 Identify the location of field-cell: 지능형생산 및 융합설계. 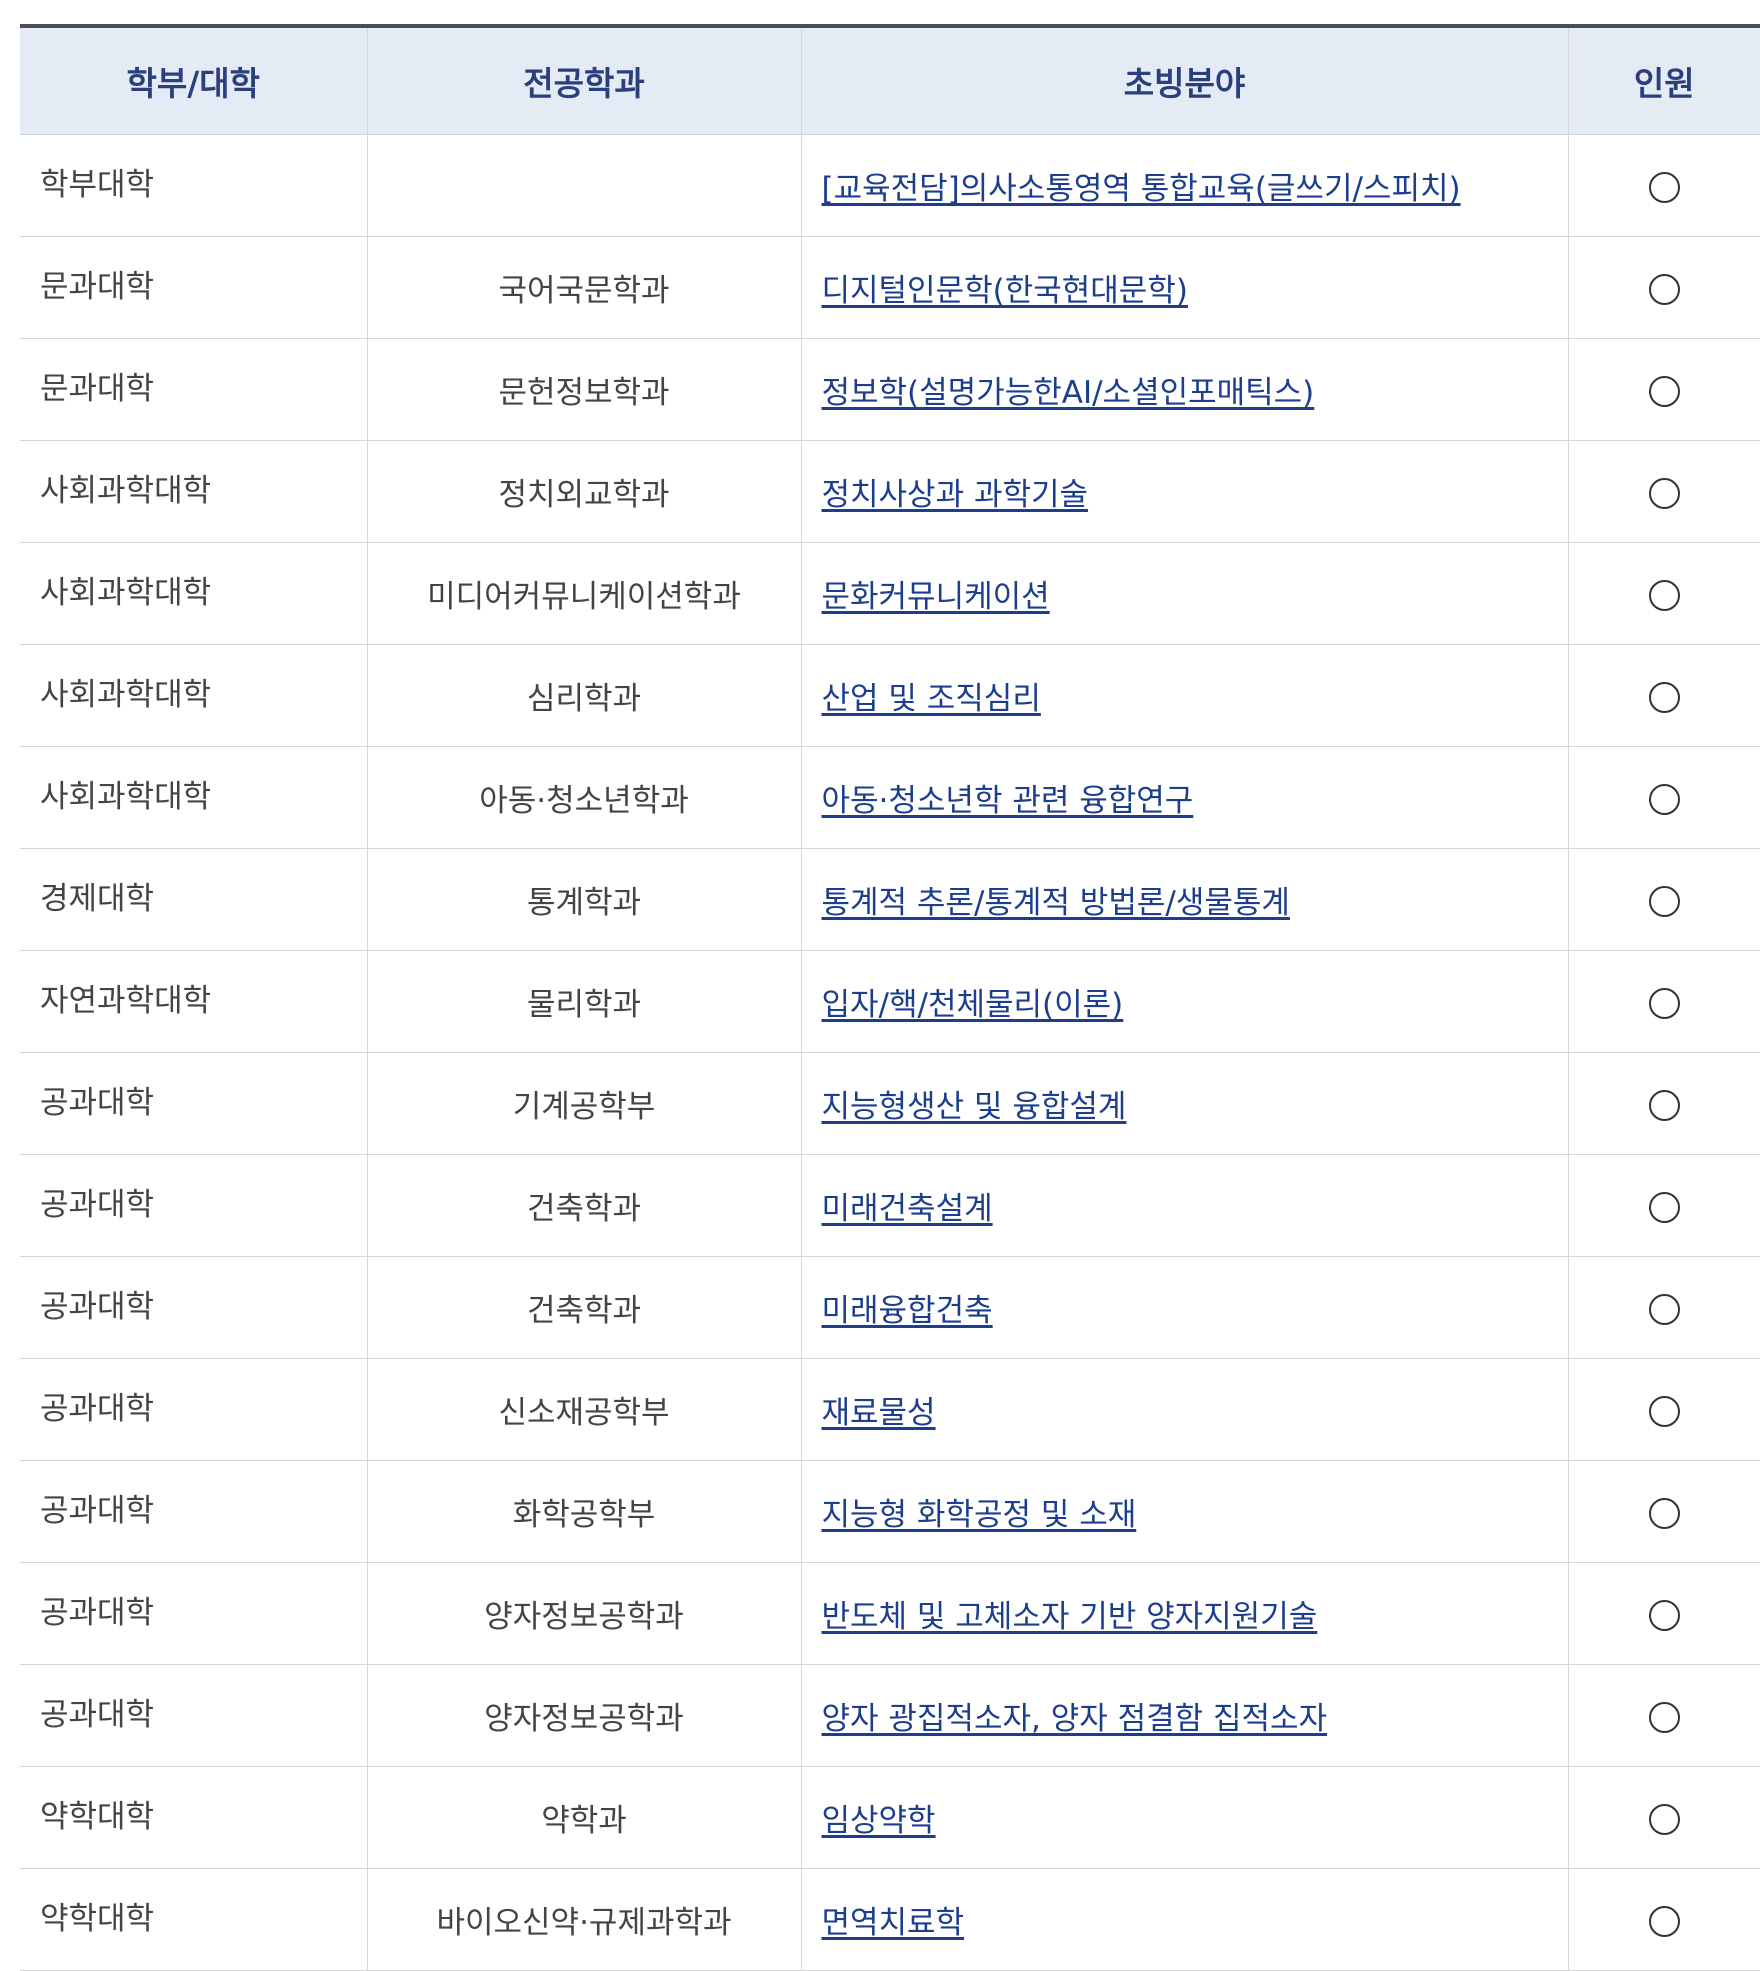
(1184, 1103).